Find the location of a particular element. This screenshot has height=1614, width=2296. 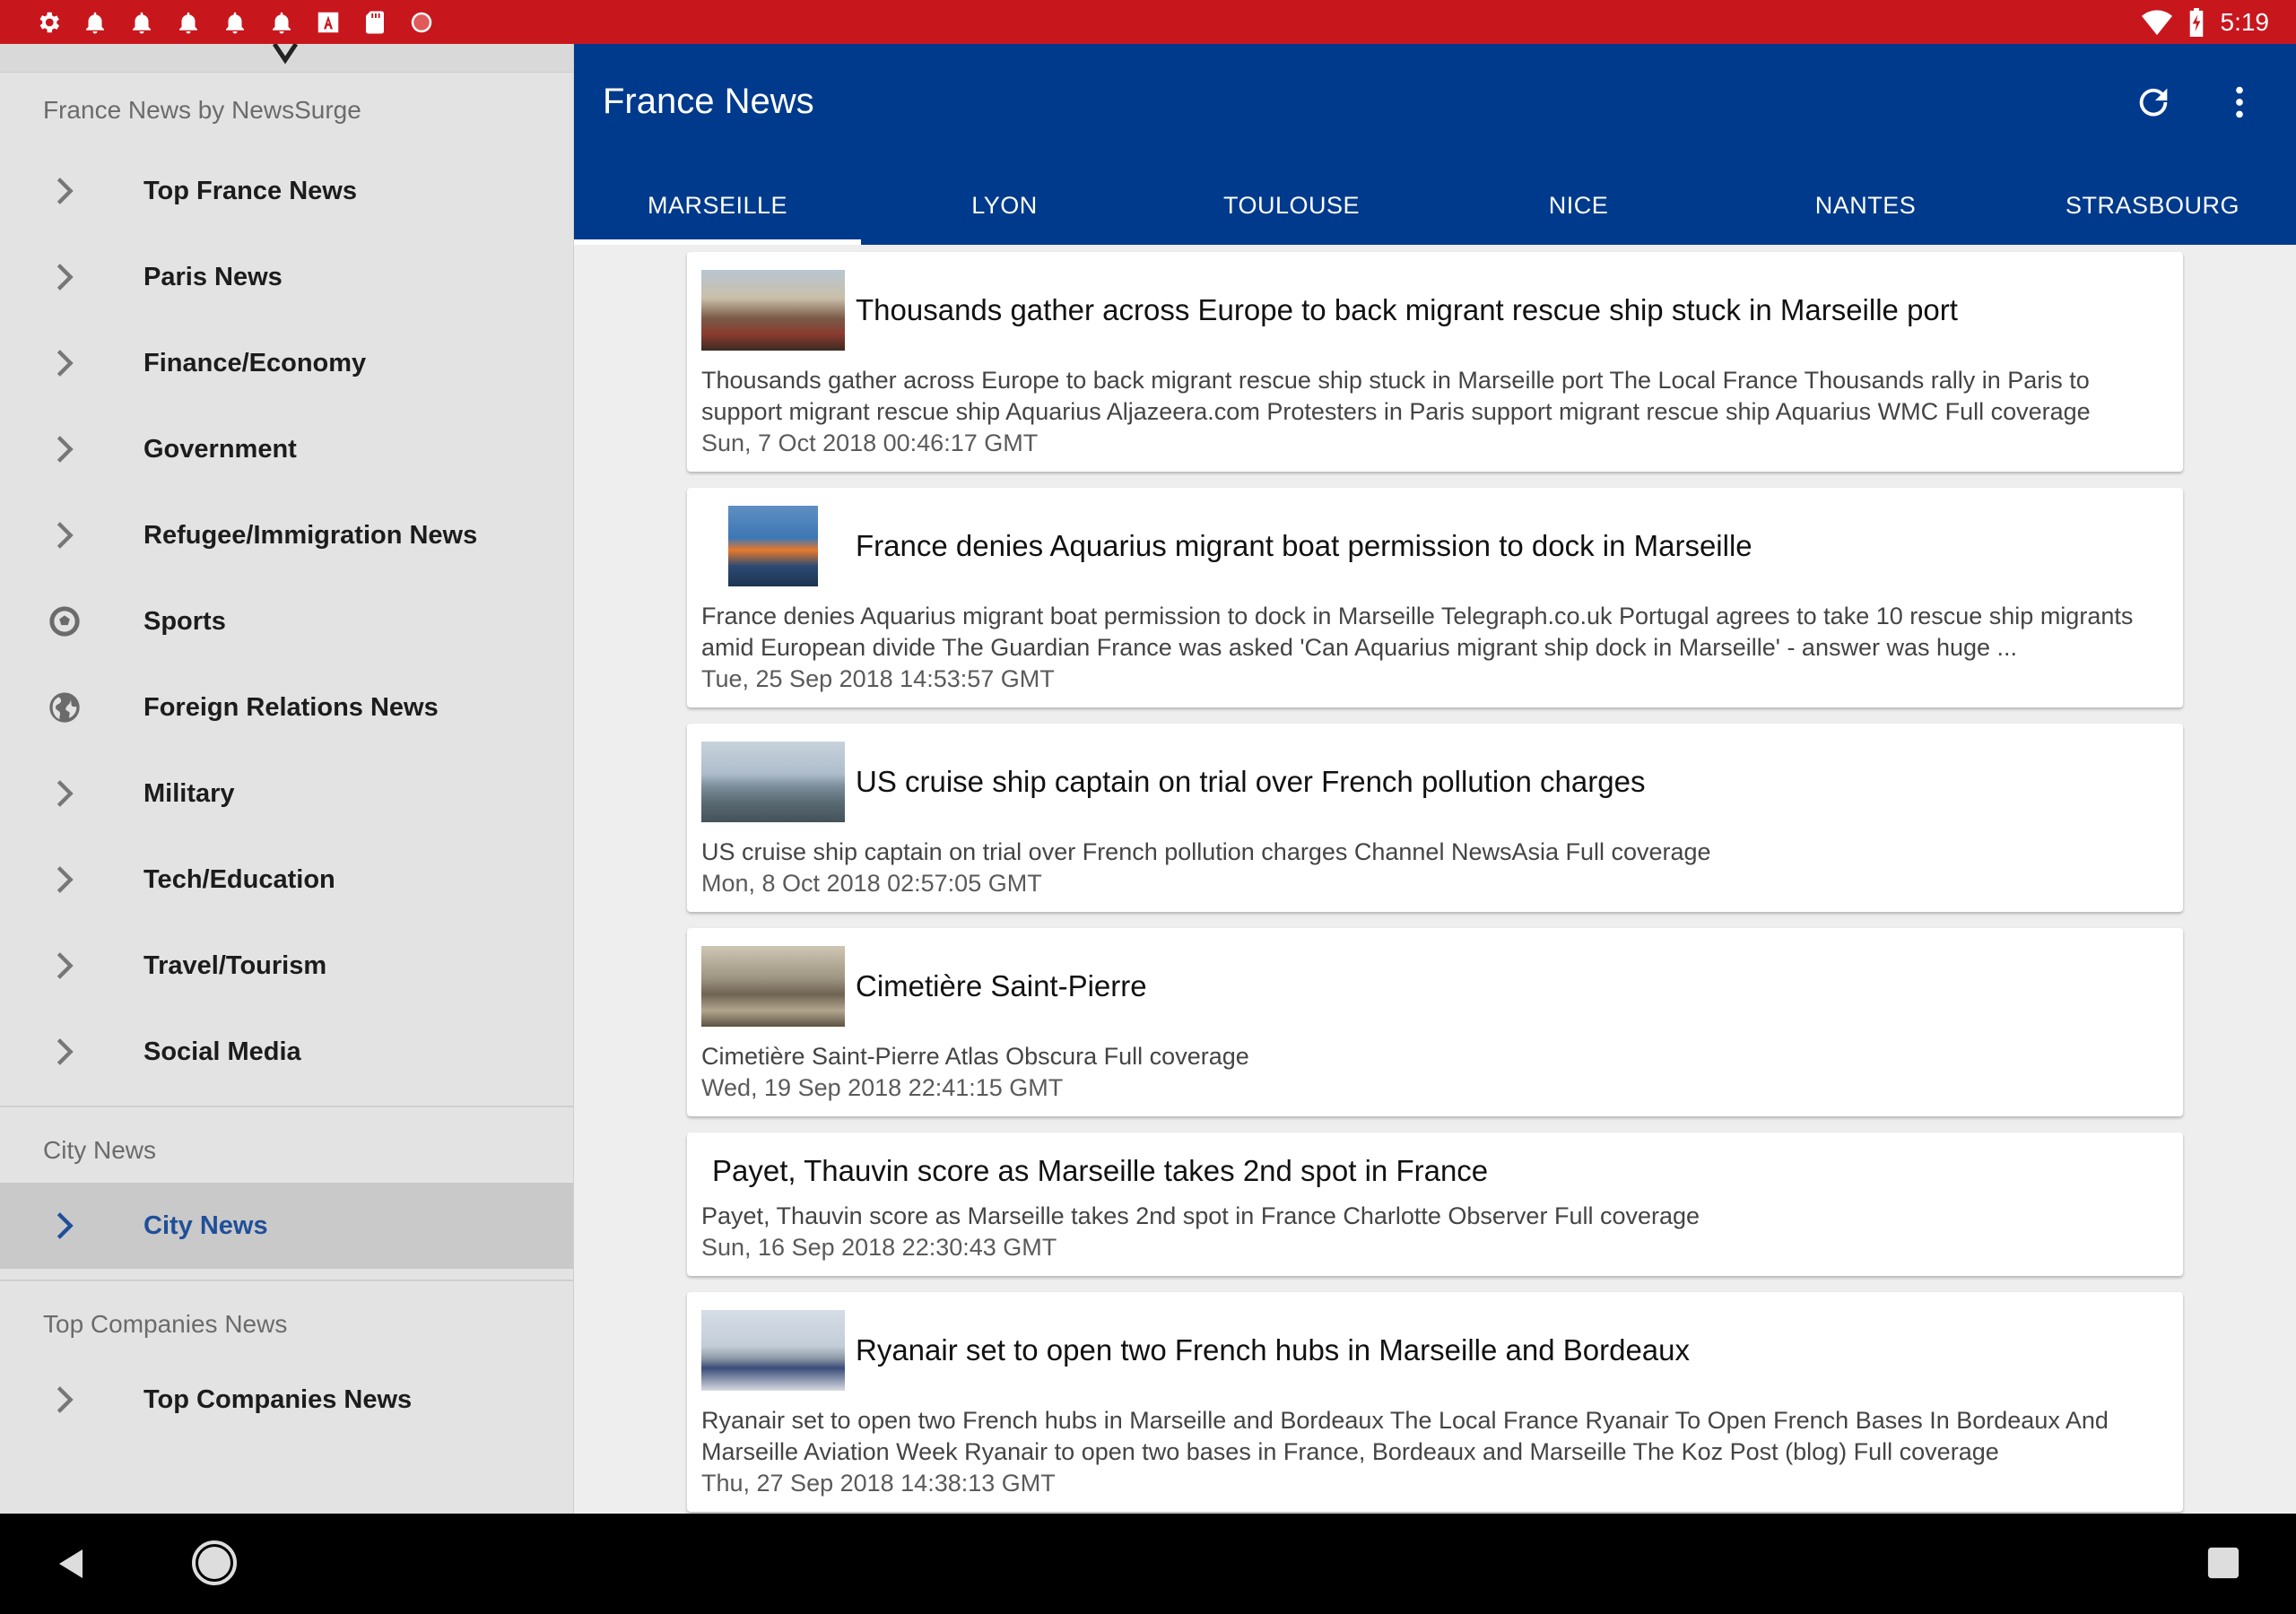

back-icon is located at coordinates (72, 1564).